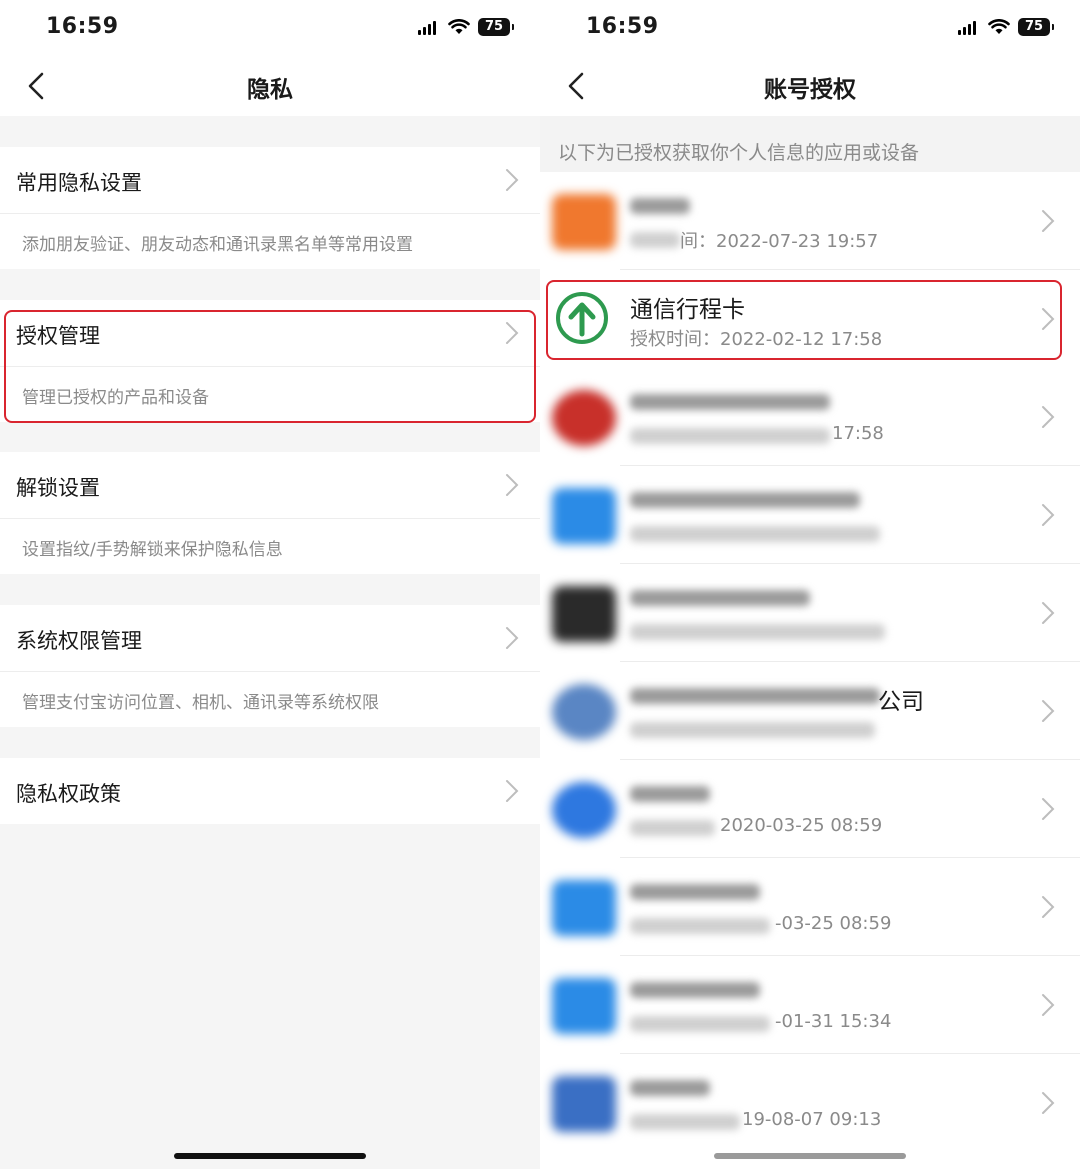 The width and height of the screenshot is (1080, 1169). What do you see at coordinates (68, 794) in the screenshot?
I see `row-title: 隐私权政策` at bounding box center [68, 794].